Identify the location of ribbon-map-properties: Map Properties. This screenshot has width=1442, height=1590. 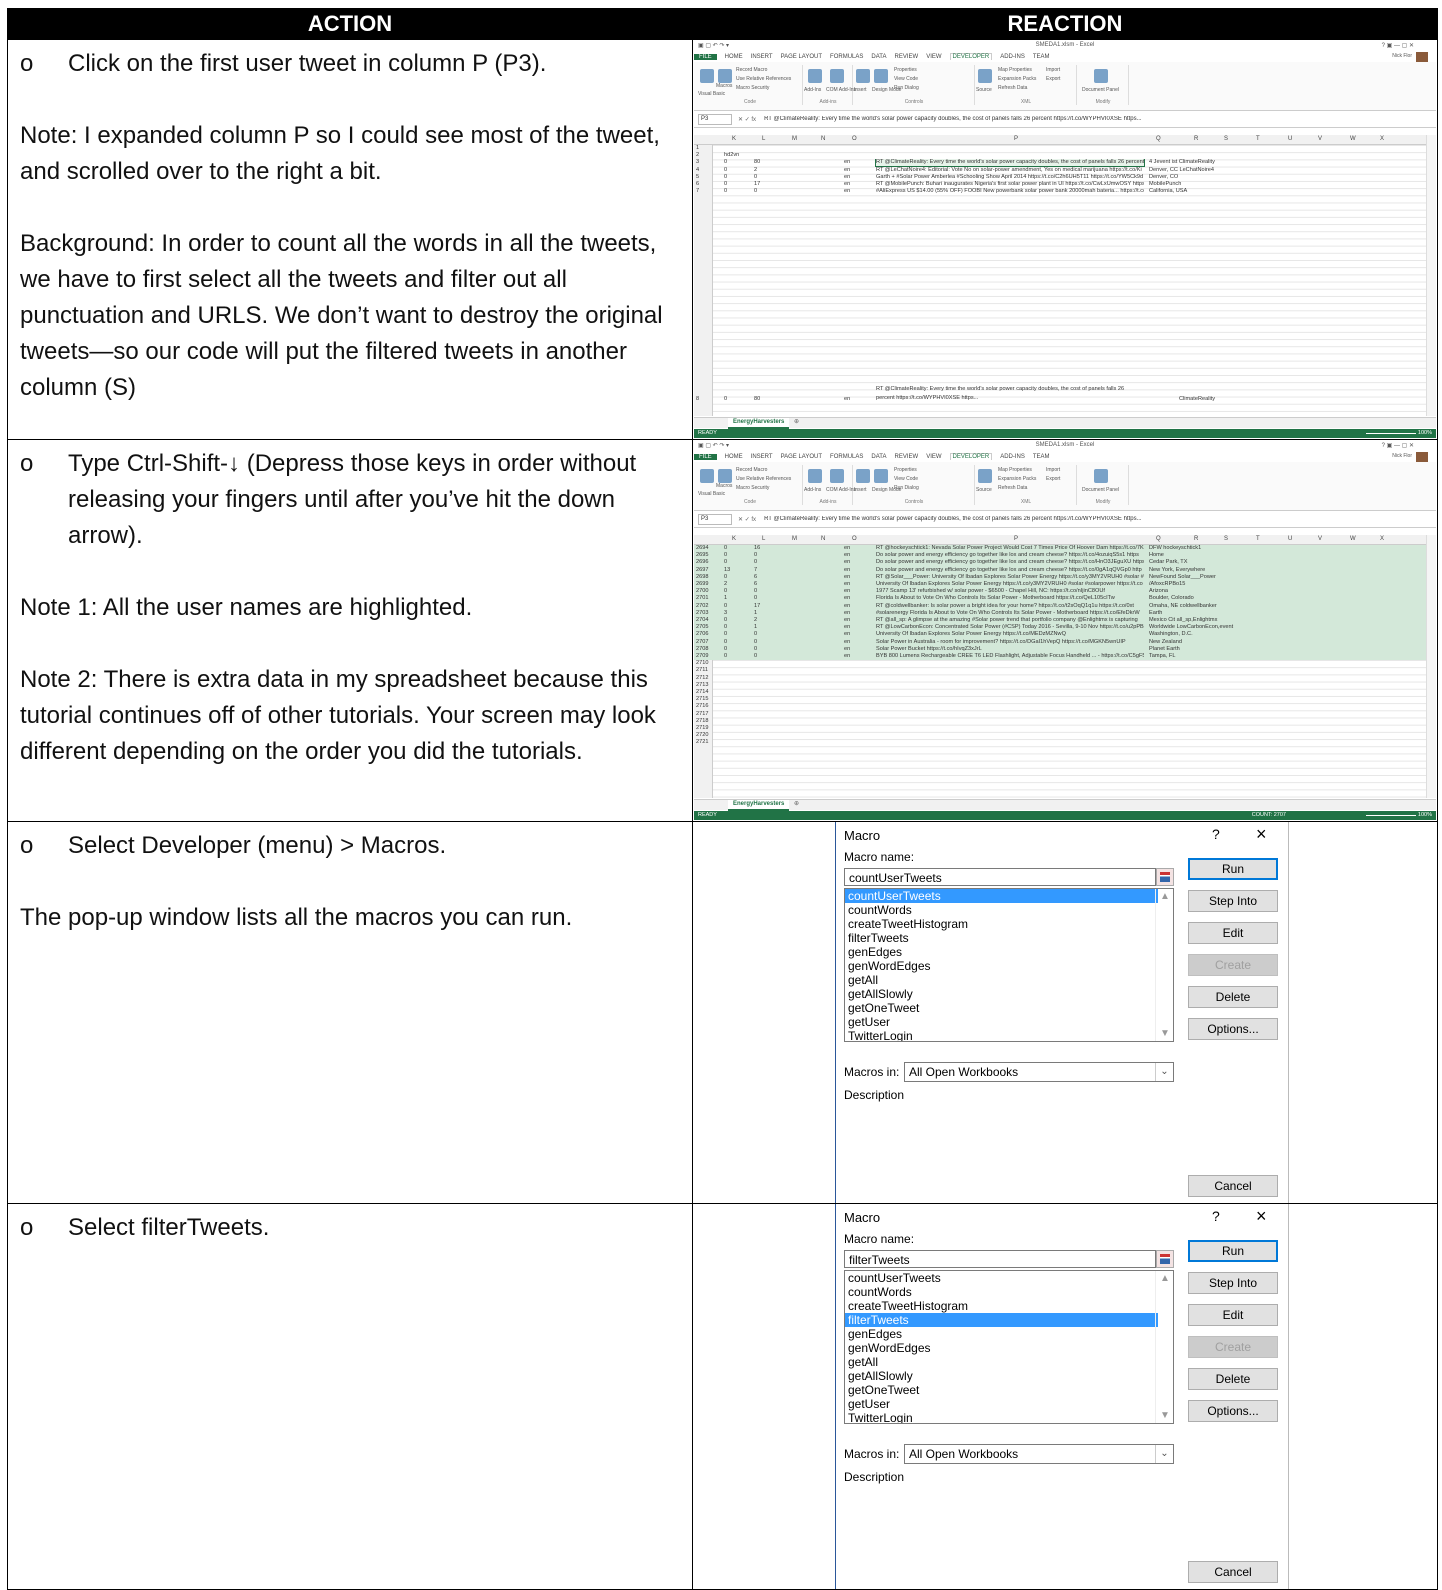
(1015, 70).